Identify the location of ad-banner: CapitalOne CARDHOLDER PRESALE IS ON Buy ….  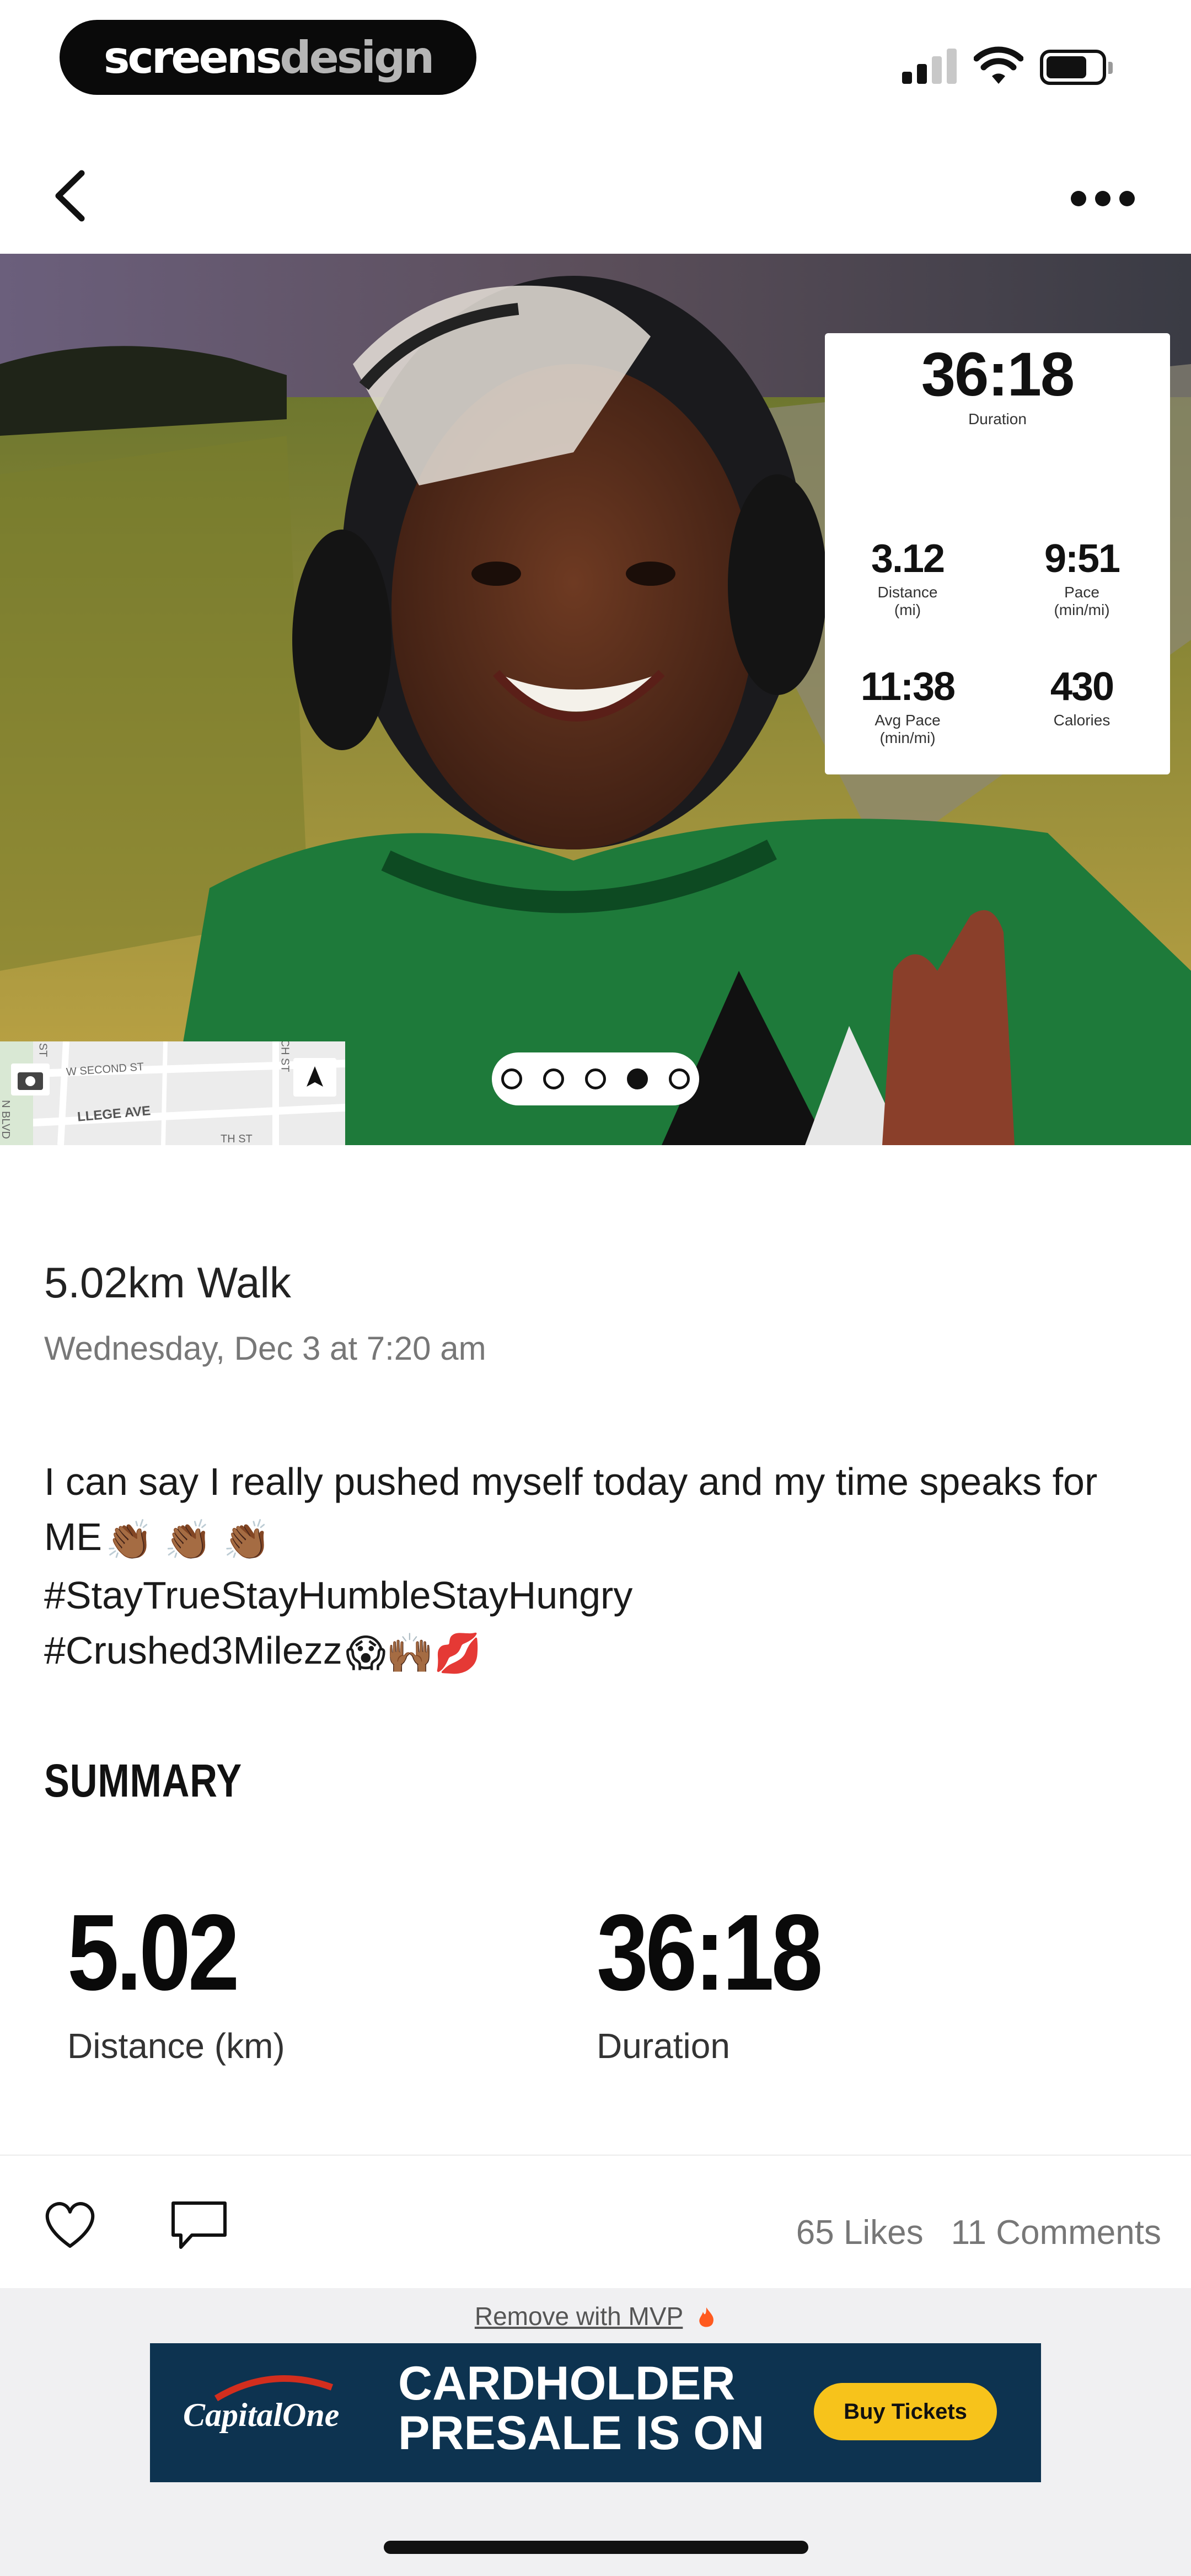
(595, 2412).